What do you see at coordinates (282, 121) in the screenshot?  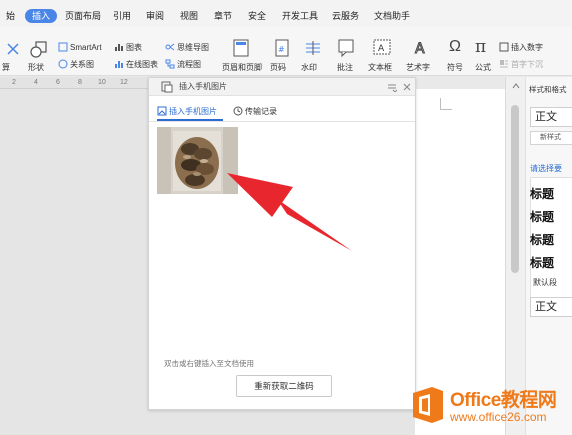 I see `tab-divider` at bounding box center [282, 121].